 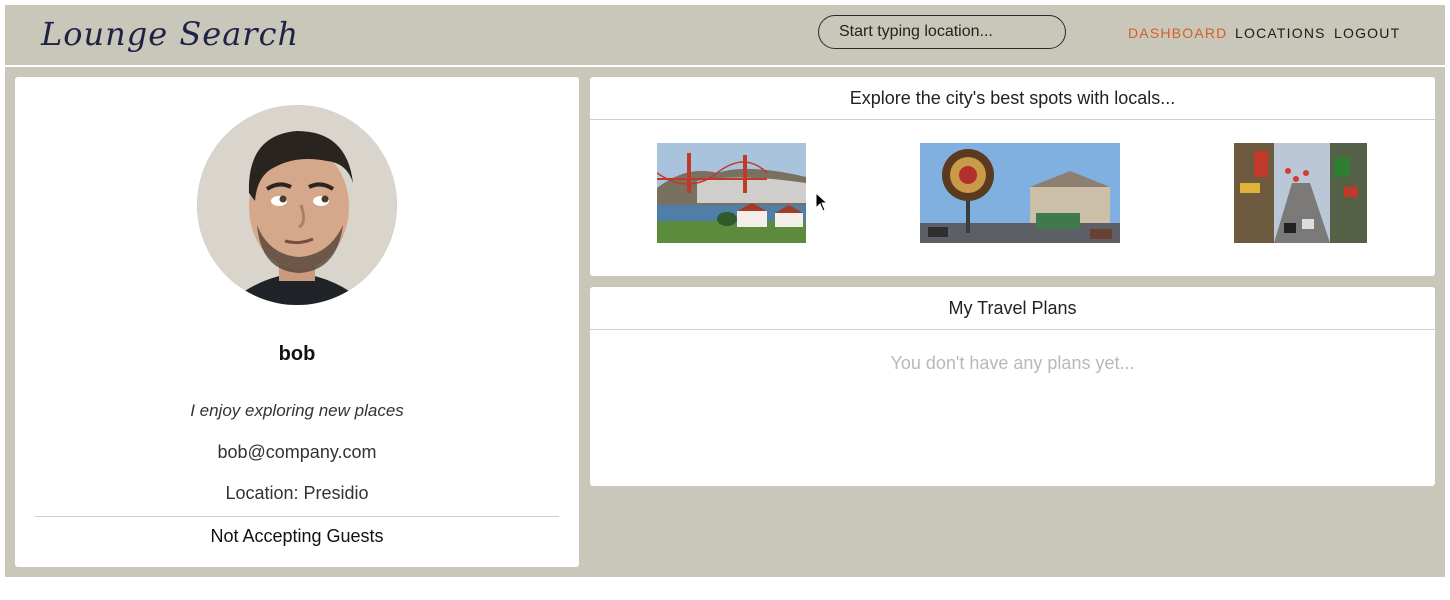 I want to click on avatar, so click(x=297, y=205).